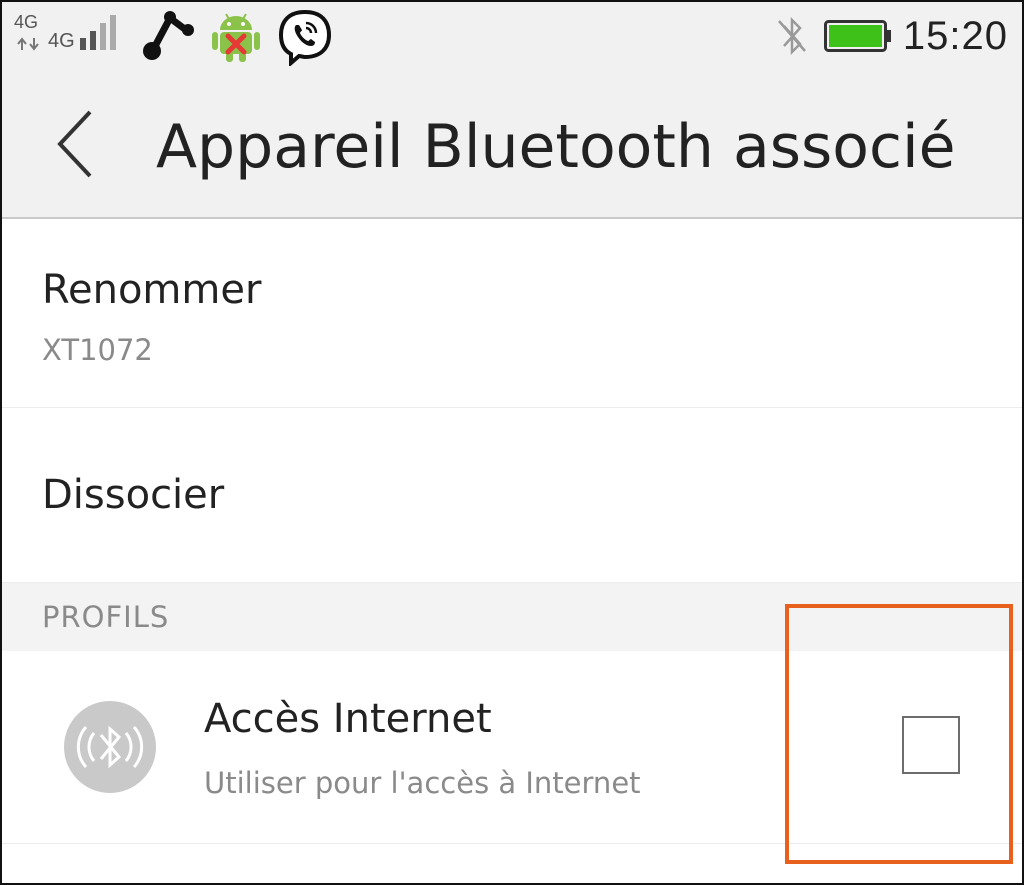 This screenshot has width=1024, height=885. I want to click on chevron-left-icon, so click(74, 144).